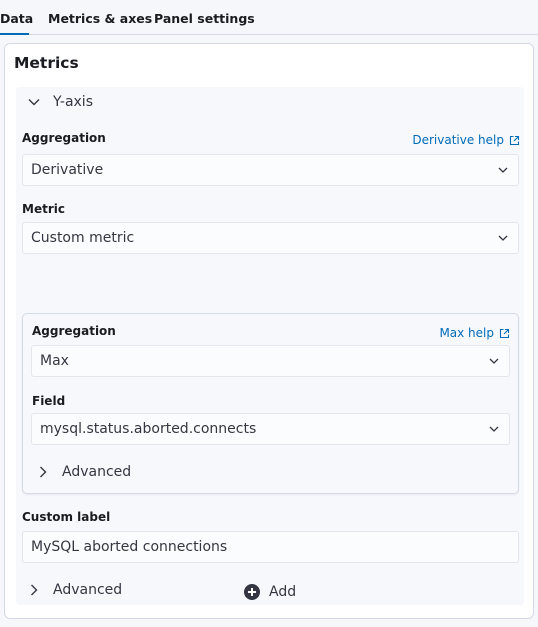 This screenshot has width=538, height=627. Describe the element at coordinates (83, 238) in the screenshot. I see `metric-value: Custom metric` at that location.